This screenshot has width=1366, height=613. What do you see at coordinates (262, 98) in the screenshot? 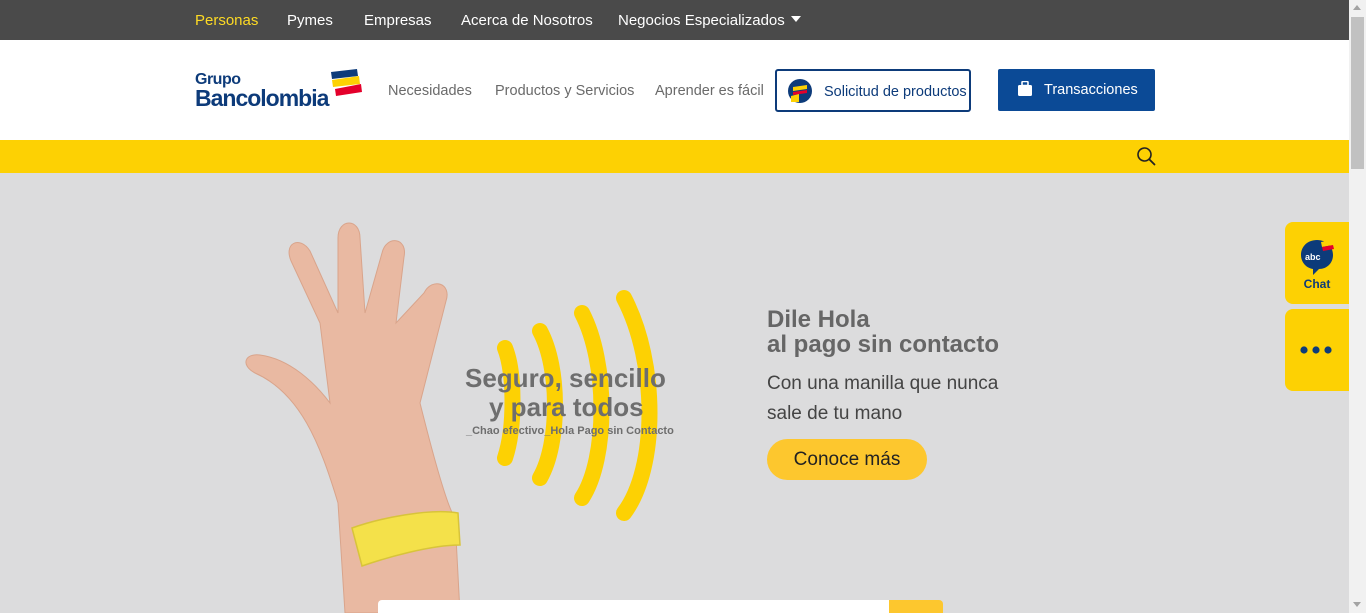
I see `logo-text-bancolombia: Bancolombia` at bounding box center [262, 98].